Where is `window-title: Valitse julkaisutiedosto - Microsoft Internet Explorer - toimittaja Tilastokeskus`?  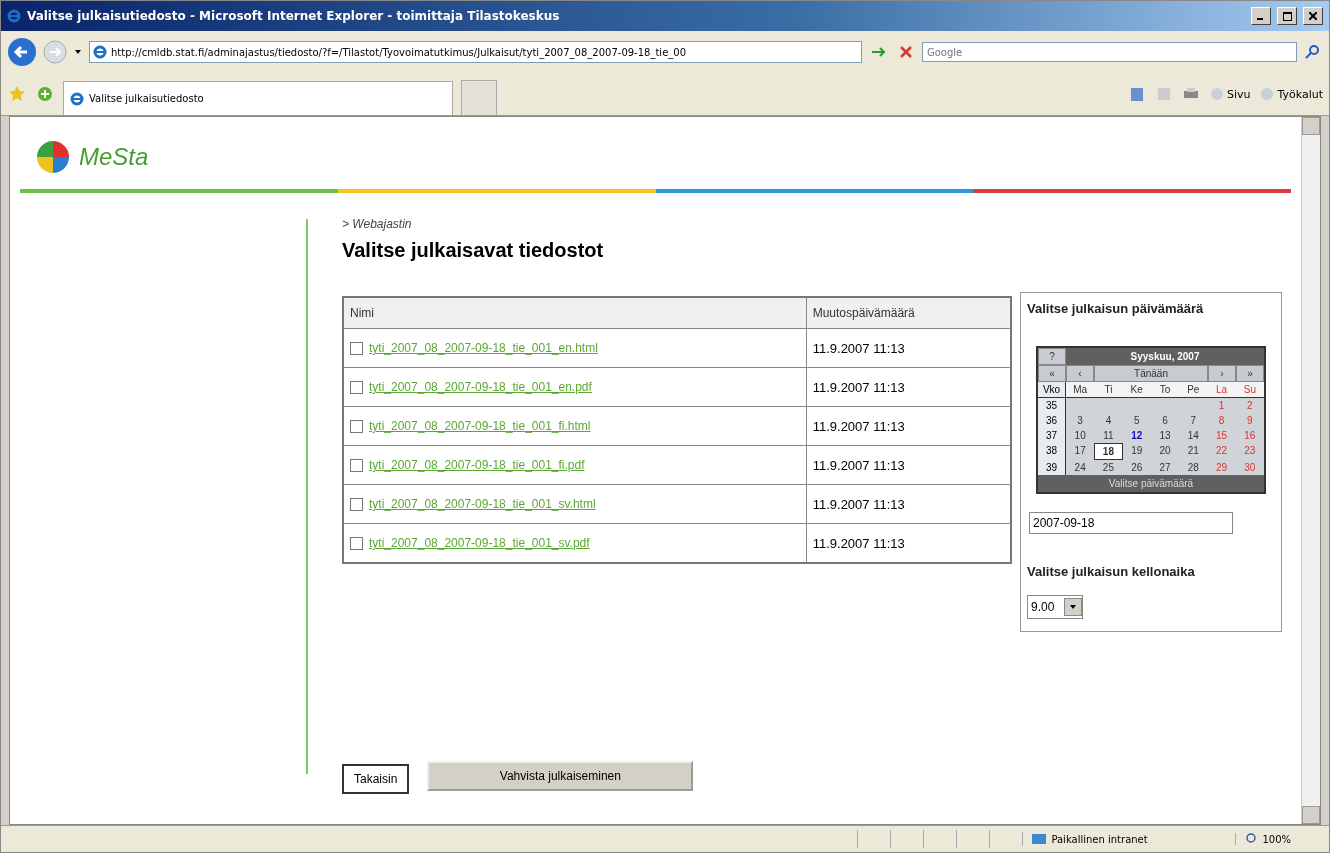
window-title: Valitse julkaisutiedosto - Microsoft Internet Explorer - toimittaja Tilastokeskus is located at coordinates (294, 16).